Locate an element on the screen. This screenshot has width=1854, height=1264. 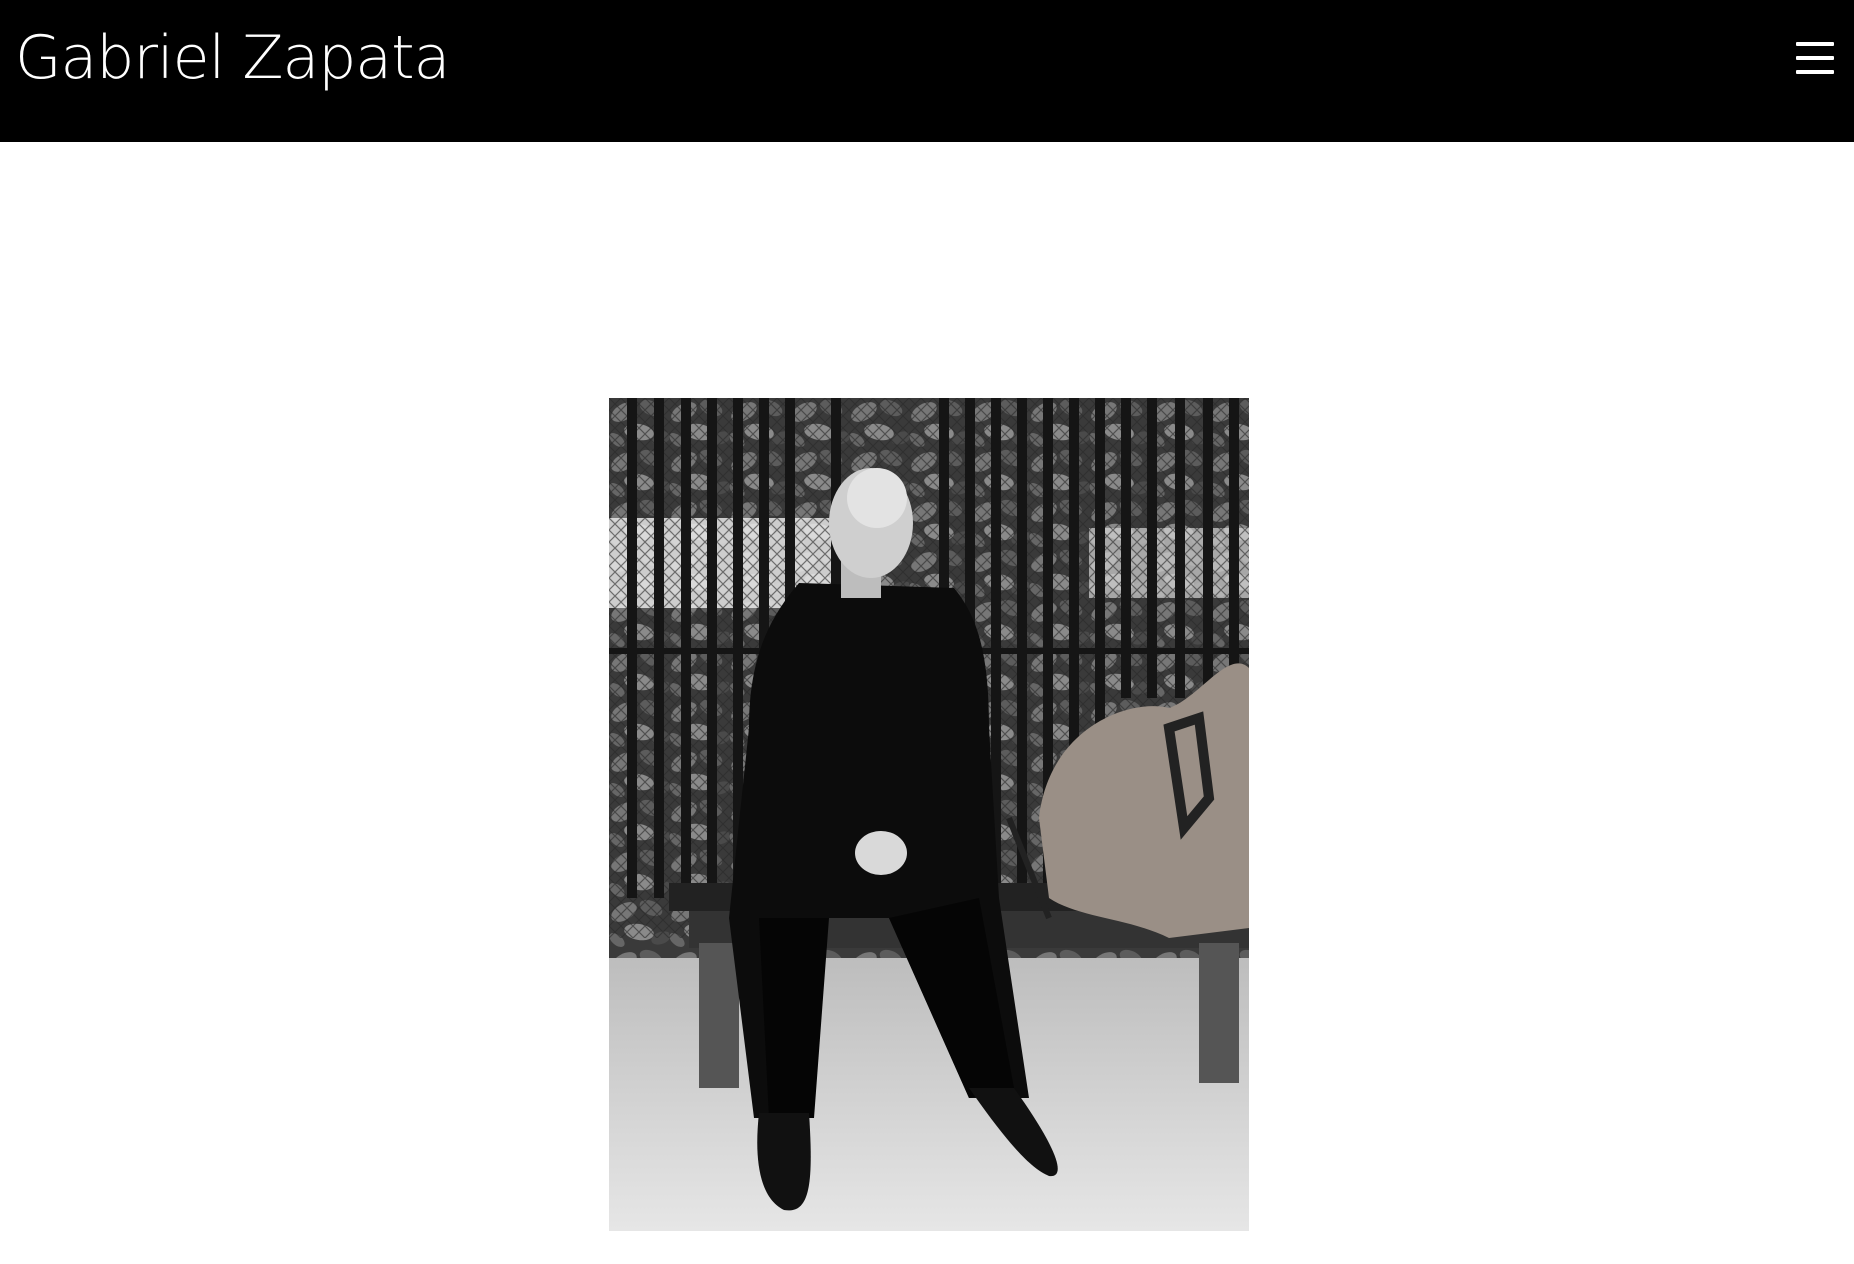
site-title-link: Gabriel Zapata is located at coordinates (232, 58).